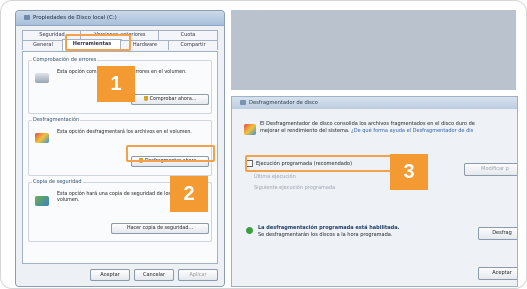  Describe the element at coordinates (65, 60) in the screenshot. I see `error-check-title: Comprobación de errores` at that location.